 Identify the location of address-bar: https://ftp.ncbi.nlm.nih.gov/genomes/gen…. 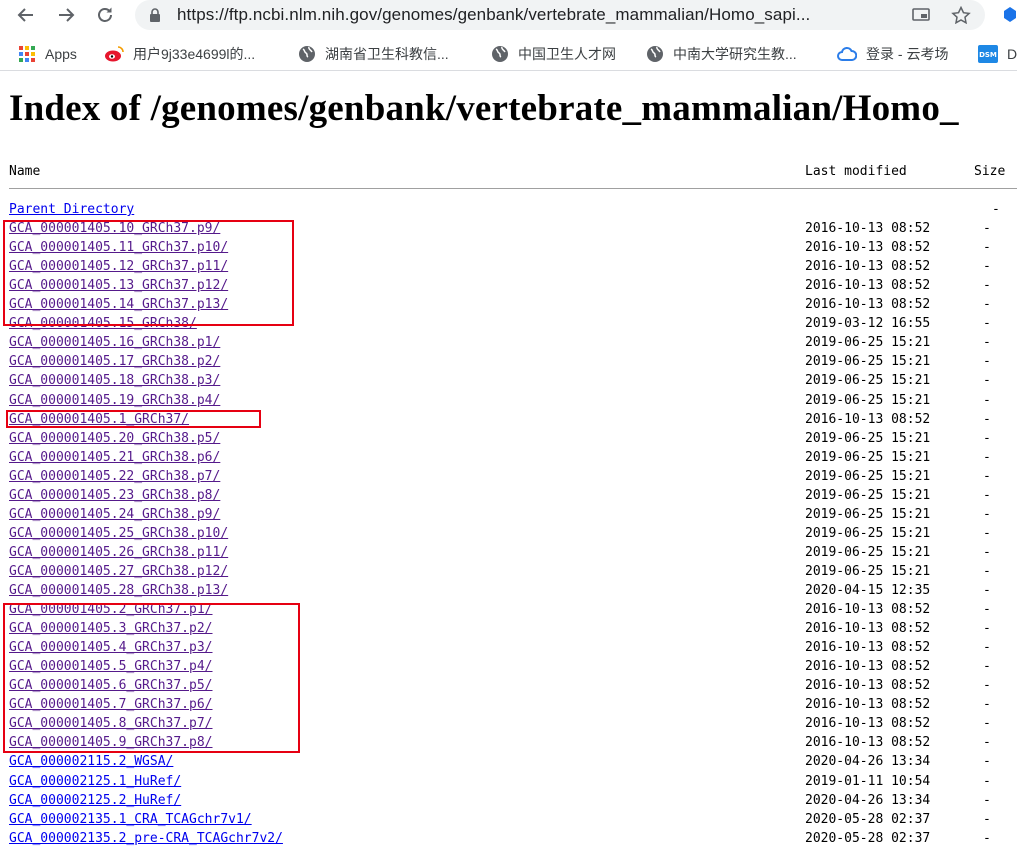
(560, 15).